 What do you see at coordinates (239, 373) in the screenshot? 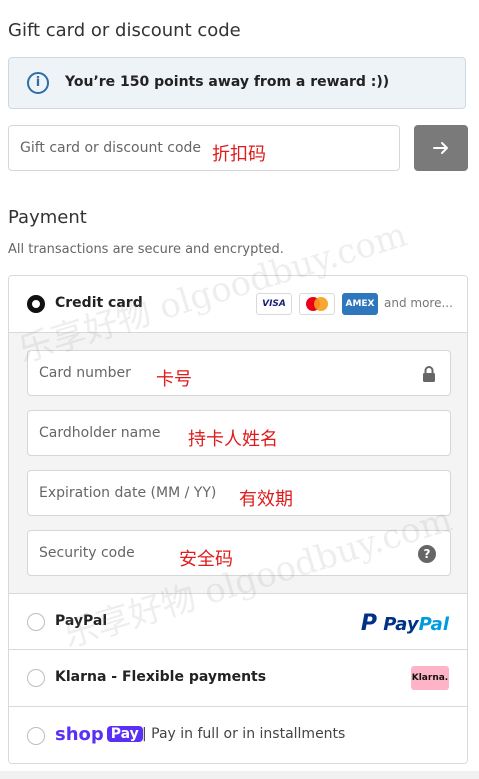
I see `card-number-field: Card number 卡号` at bounding box center [239, 373].